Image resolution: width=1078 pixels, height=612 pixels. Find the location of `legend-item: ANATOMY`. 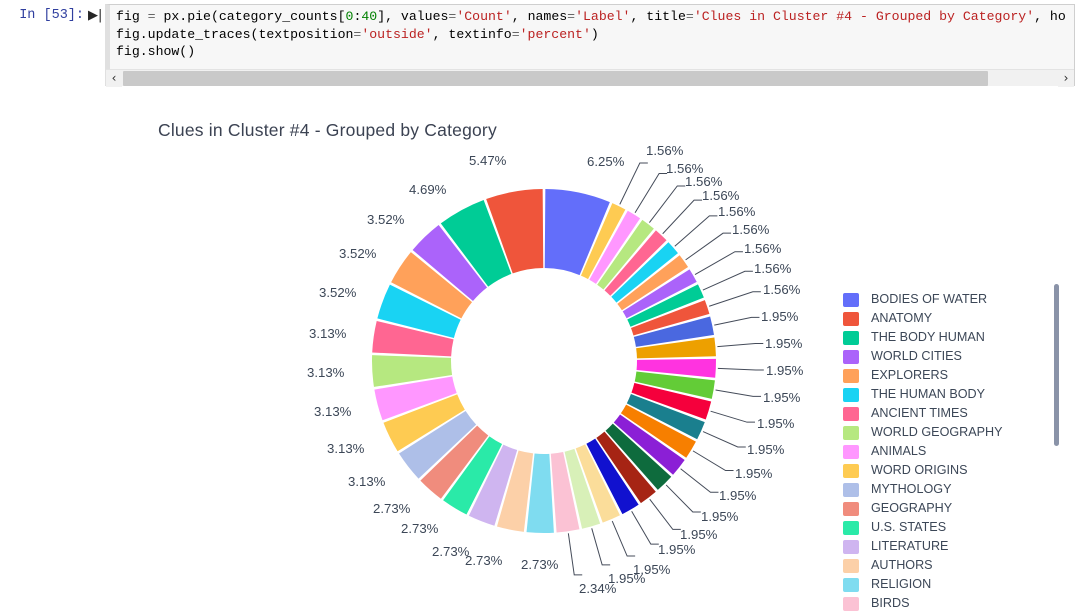

legend-item: ANATOMY is located at coordinates (923, 318).